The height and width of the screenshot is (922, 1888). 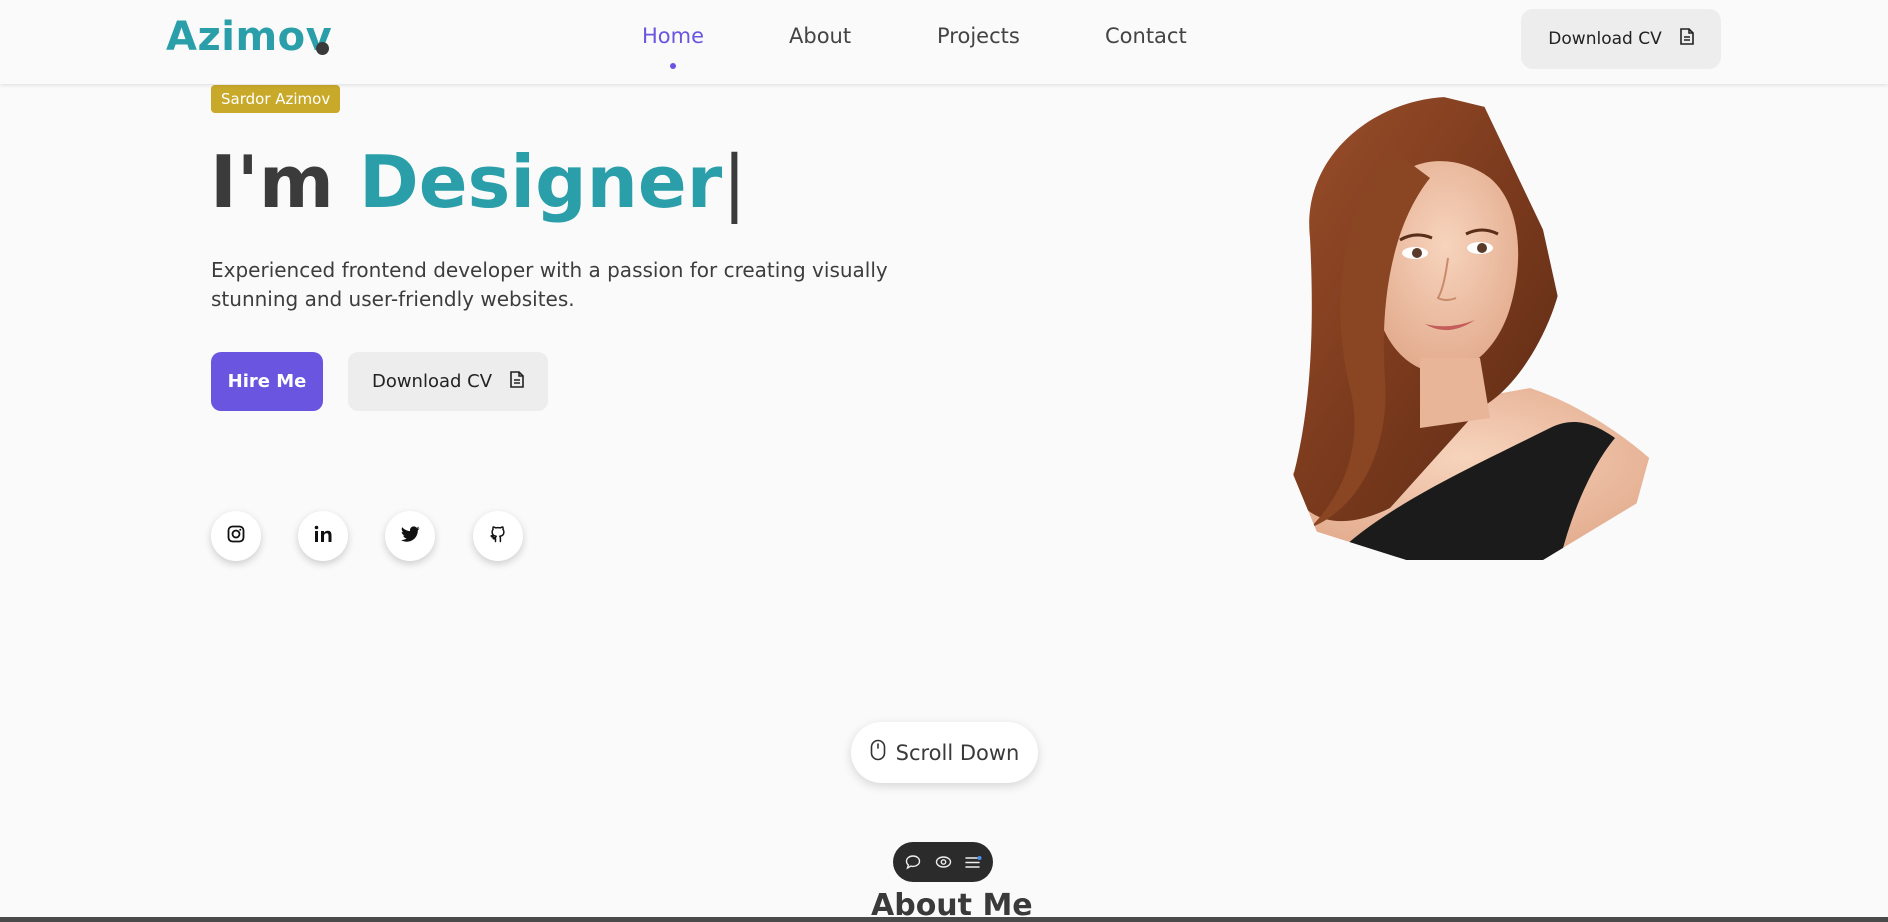 What do you see at coordinates (272, 182) in the screenshot?
I see `headline-prefix: I'm` at bounding box center [272, 182].